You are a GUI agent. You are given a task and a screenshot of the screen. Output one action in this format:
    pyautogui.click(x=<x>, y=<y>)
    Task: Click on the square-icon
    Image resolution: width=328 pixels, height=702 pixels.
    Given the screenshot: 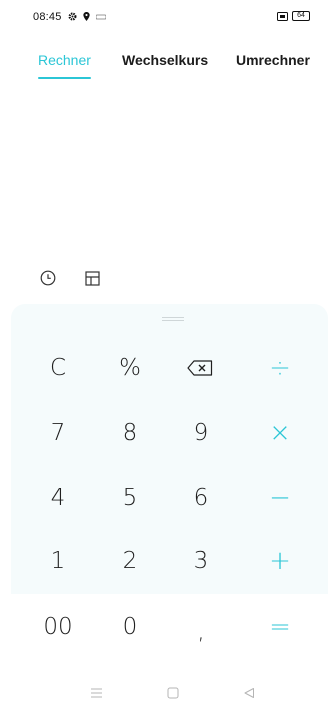 What is the action you would take?
    pyautogui.click(x=173, y=693)
    